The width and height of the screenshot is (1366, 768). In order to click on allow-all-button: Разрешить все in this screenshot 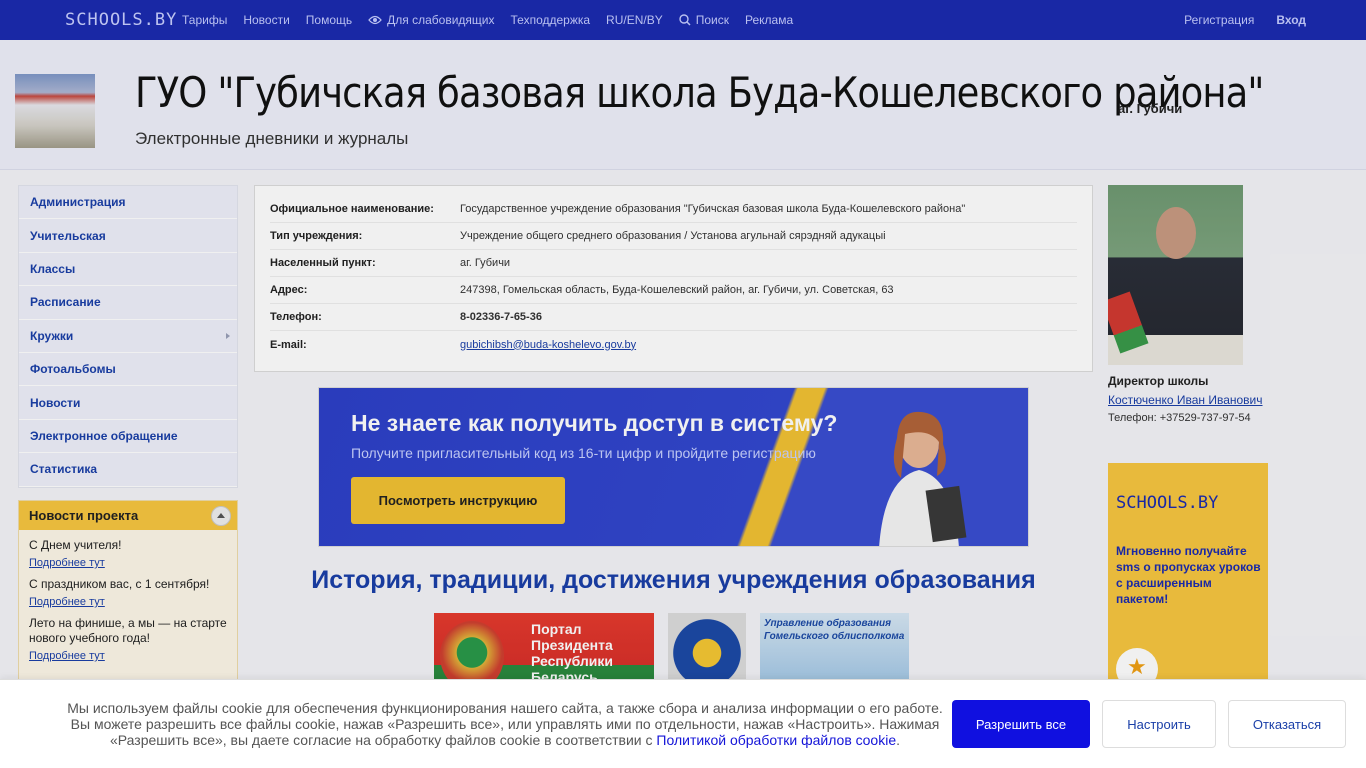, I will do `click(1021, 724)`.